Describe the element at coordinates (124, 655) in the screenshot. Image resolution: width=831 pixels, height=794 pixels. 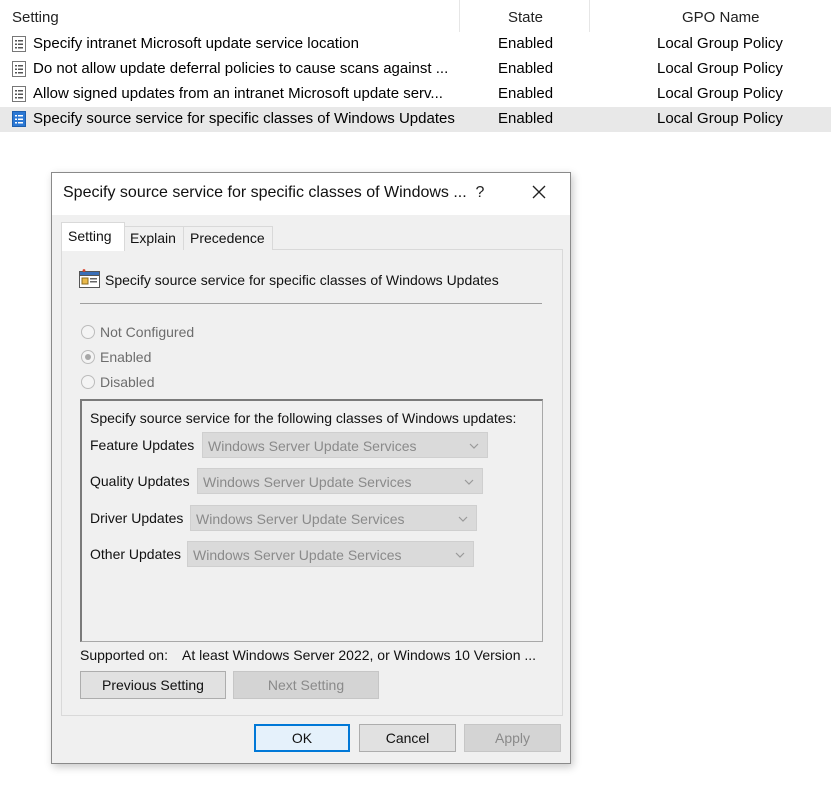
I see `supported-on-label: Supported on:` at that location.